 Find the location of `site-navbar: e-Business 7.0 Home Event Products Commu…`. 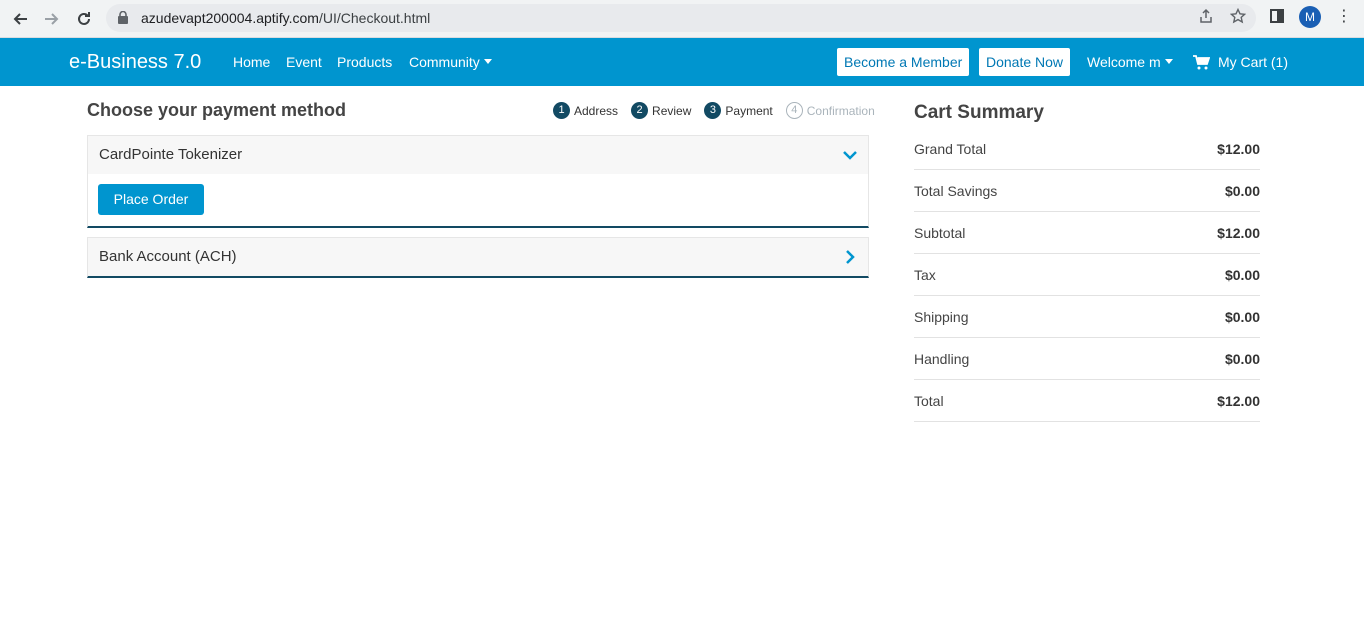

site-navbar: e-Business 7.0 Home Event Products Commu… is located at coordinates (682, 62).